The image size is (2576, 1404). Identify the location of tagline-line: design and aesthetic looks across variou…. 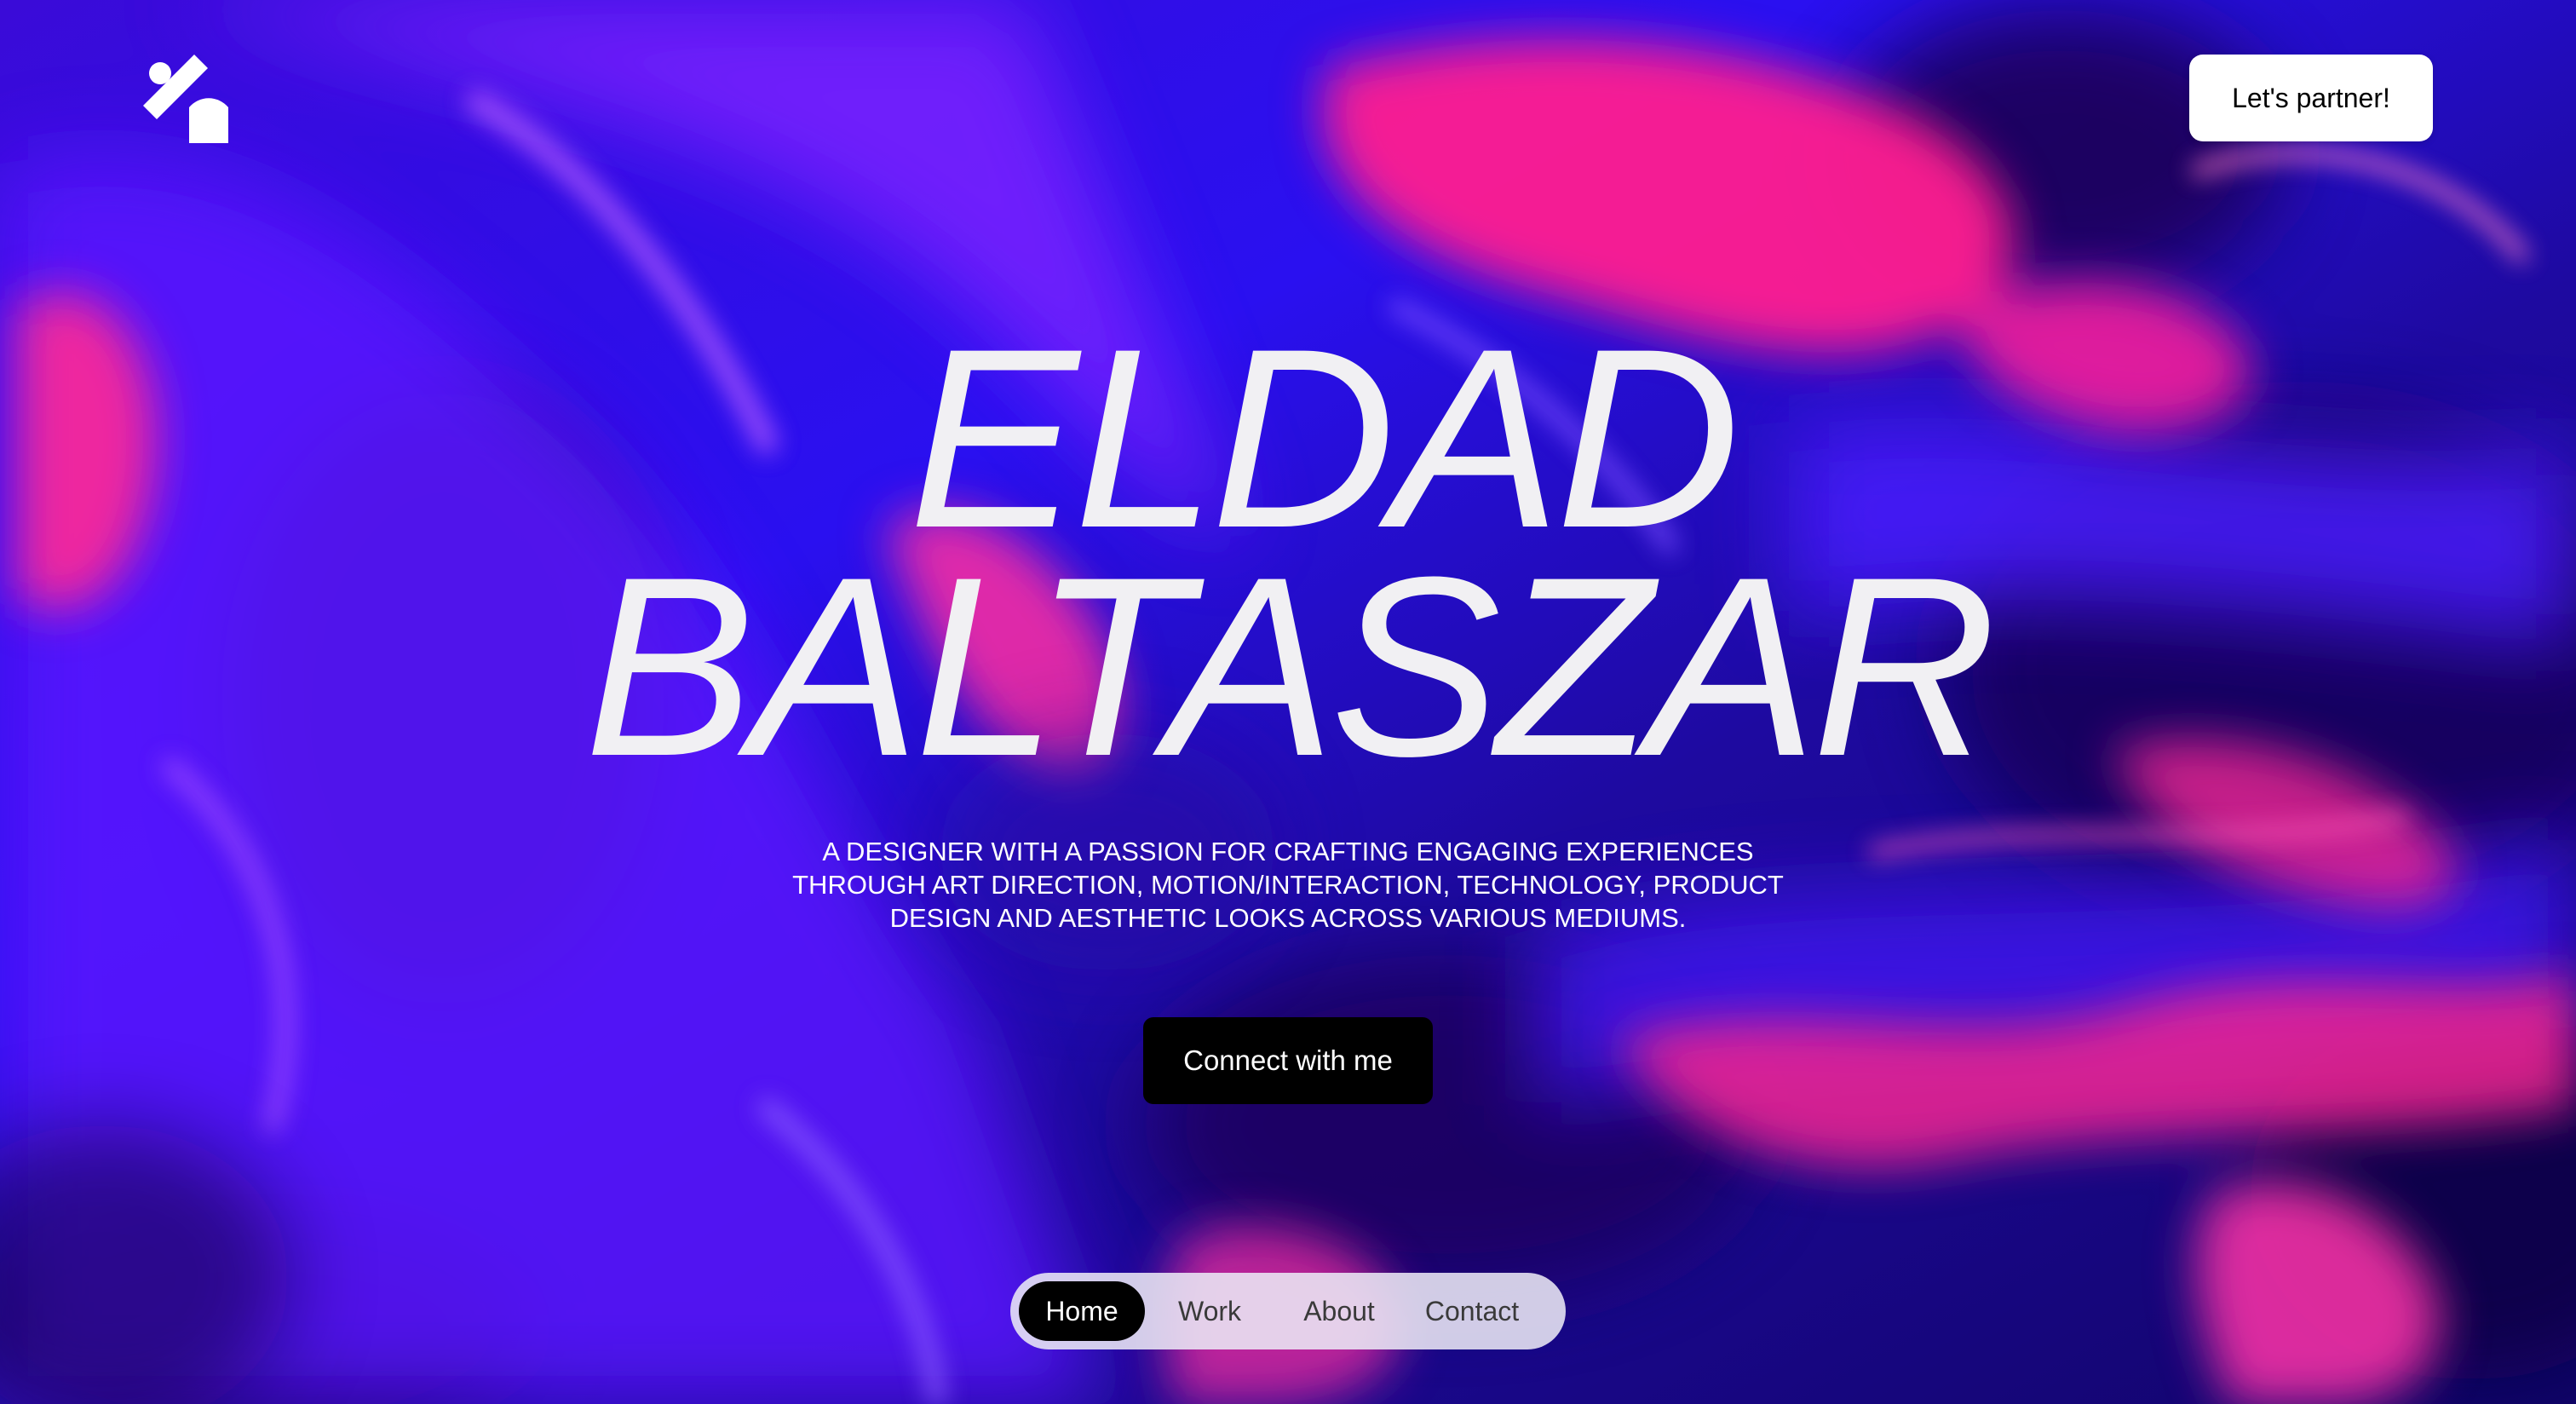
(1288, 918).